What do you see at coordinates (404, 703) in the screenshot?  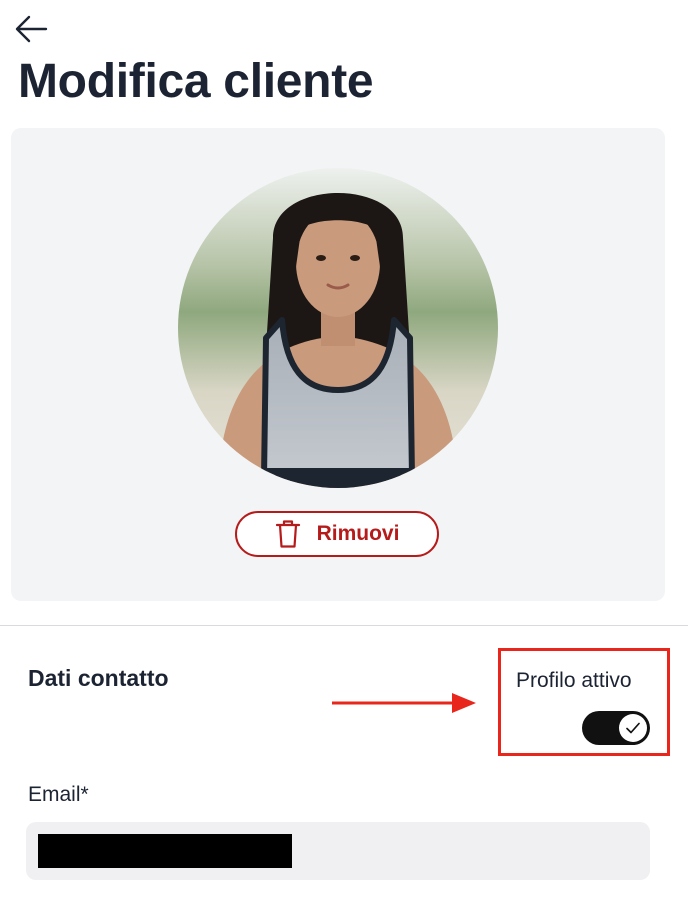 I see `arrow-right-icon` at bounding box center [404, 703].